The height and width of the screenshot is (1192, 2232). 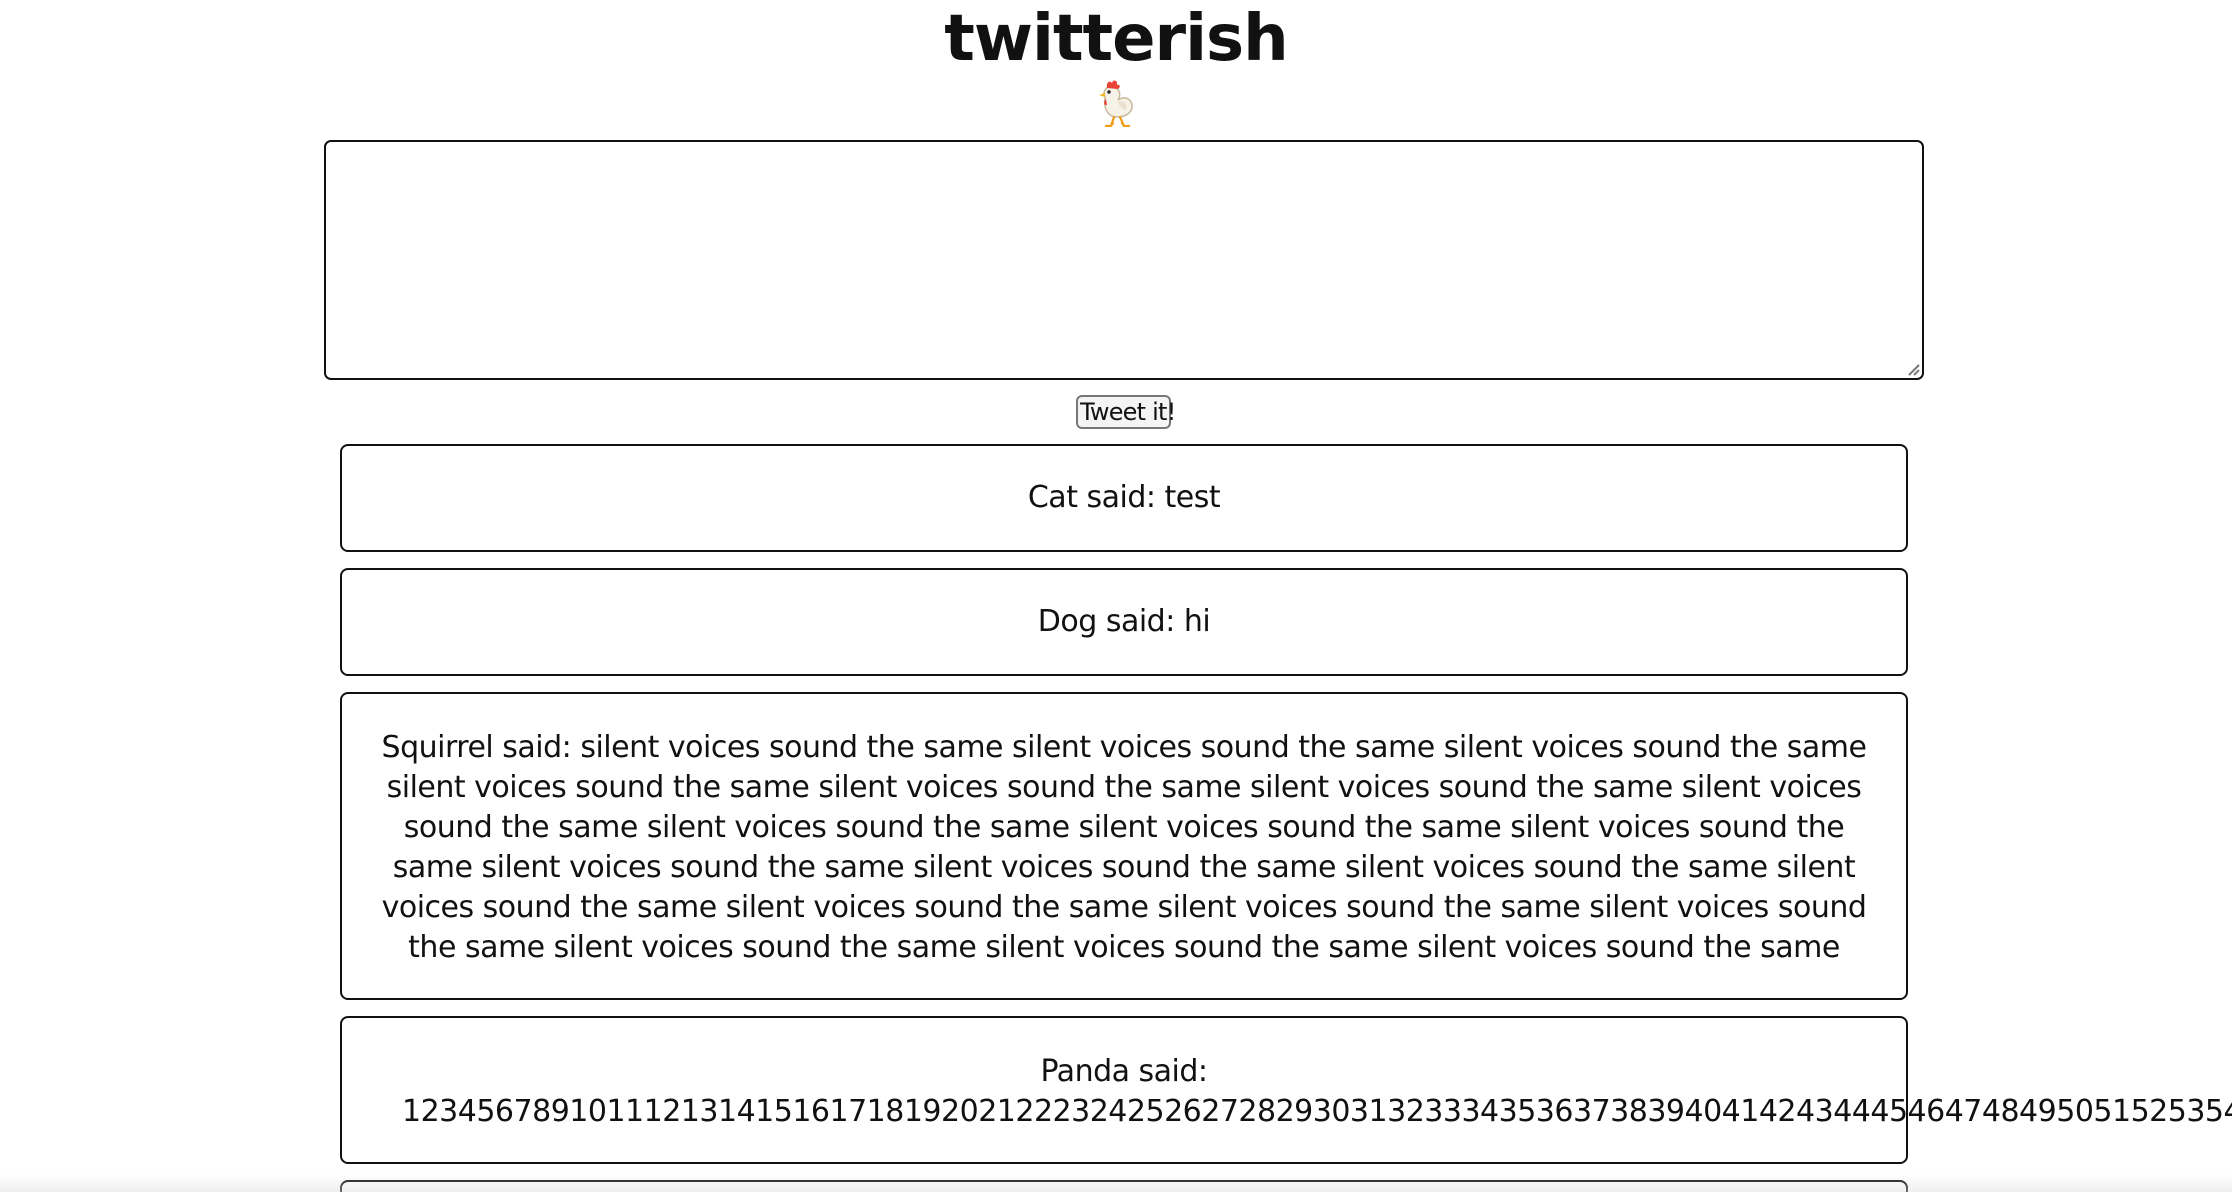 I want to click on tweet-author-prefix: Panda said:, so click(x=1124, y=1071).